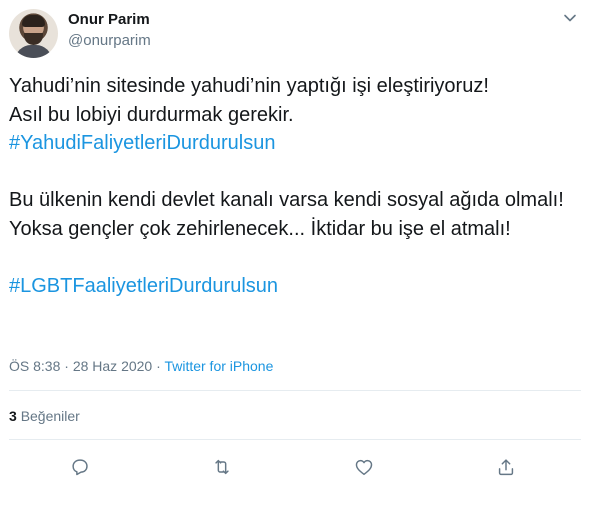 The width and height of the screenshot is (590, 510). I want to click on tweet-date: 28 Haz 2020, so click(112, 366).